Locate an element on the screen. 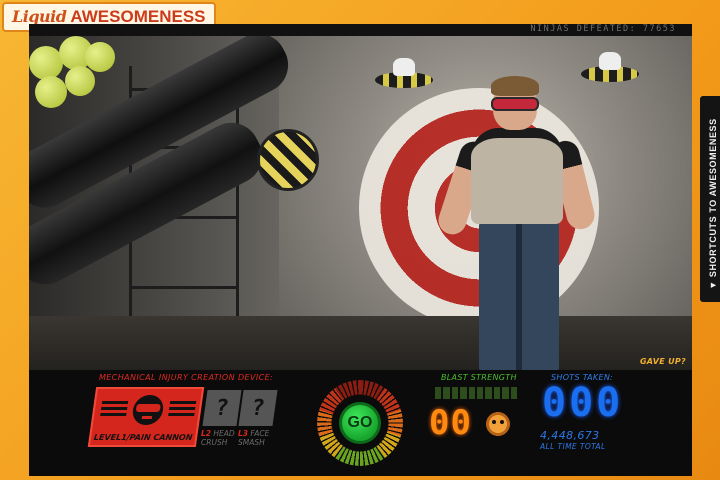 This screenshot has width=720, height=480. garage-floor is located at coordinates (360, 343).